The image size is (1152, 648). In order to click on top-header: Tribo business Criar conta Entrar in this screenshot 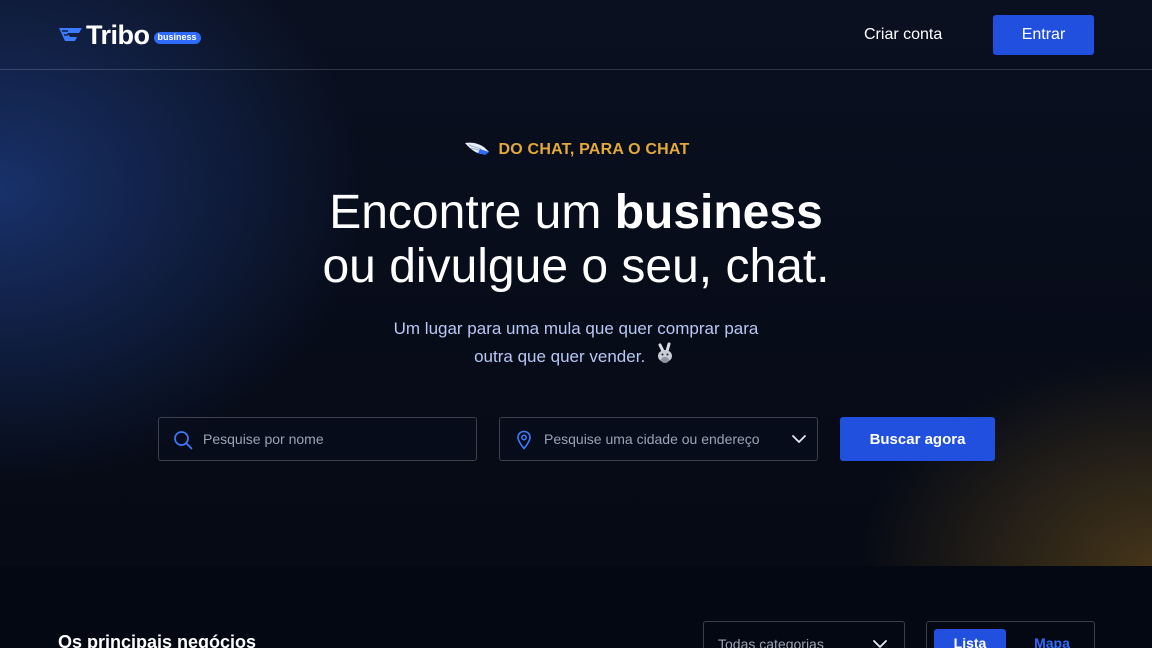, I will do `click(576, 35)`.